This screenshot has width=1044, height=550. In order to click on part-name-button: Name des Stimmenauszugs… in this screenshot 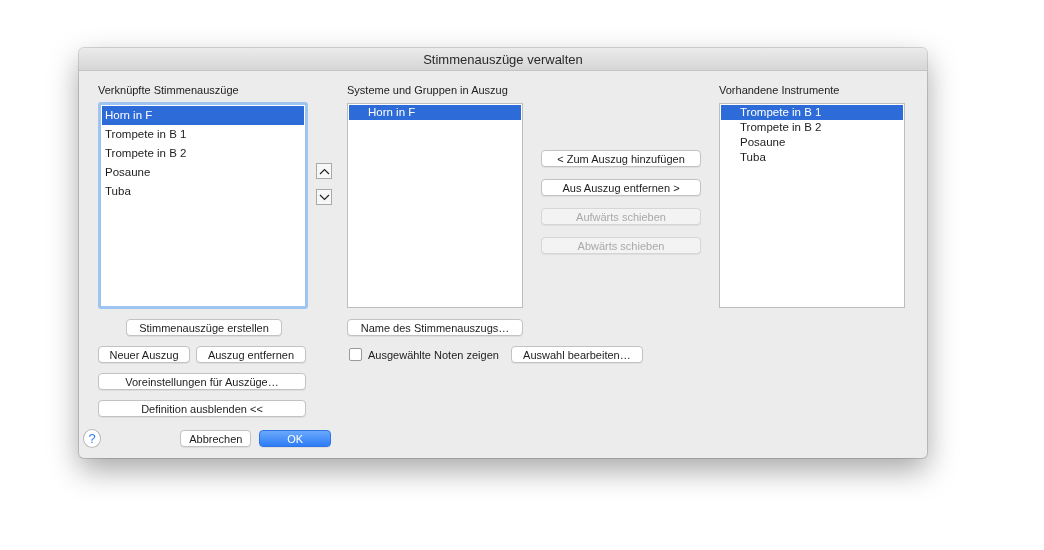, I will do `click(435, 327)`.